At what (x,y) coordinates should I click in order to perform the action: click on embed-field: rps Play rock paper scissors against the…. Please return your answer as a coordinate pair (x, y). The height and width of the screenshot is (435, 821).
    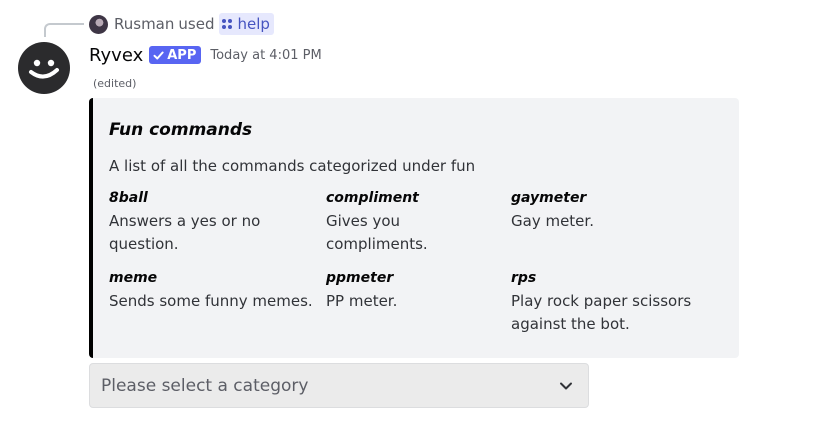
    Looking at the image, I should click on (611, 302).